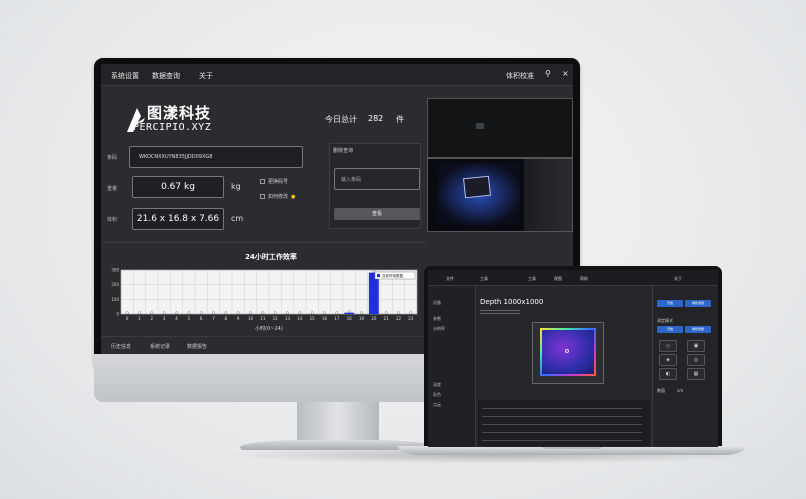 The height and width of the screenshot is (499, 806). Describe the element at coordinates (206, 76) in the screenshot. I see `menu-item-about: 关于` at that location.